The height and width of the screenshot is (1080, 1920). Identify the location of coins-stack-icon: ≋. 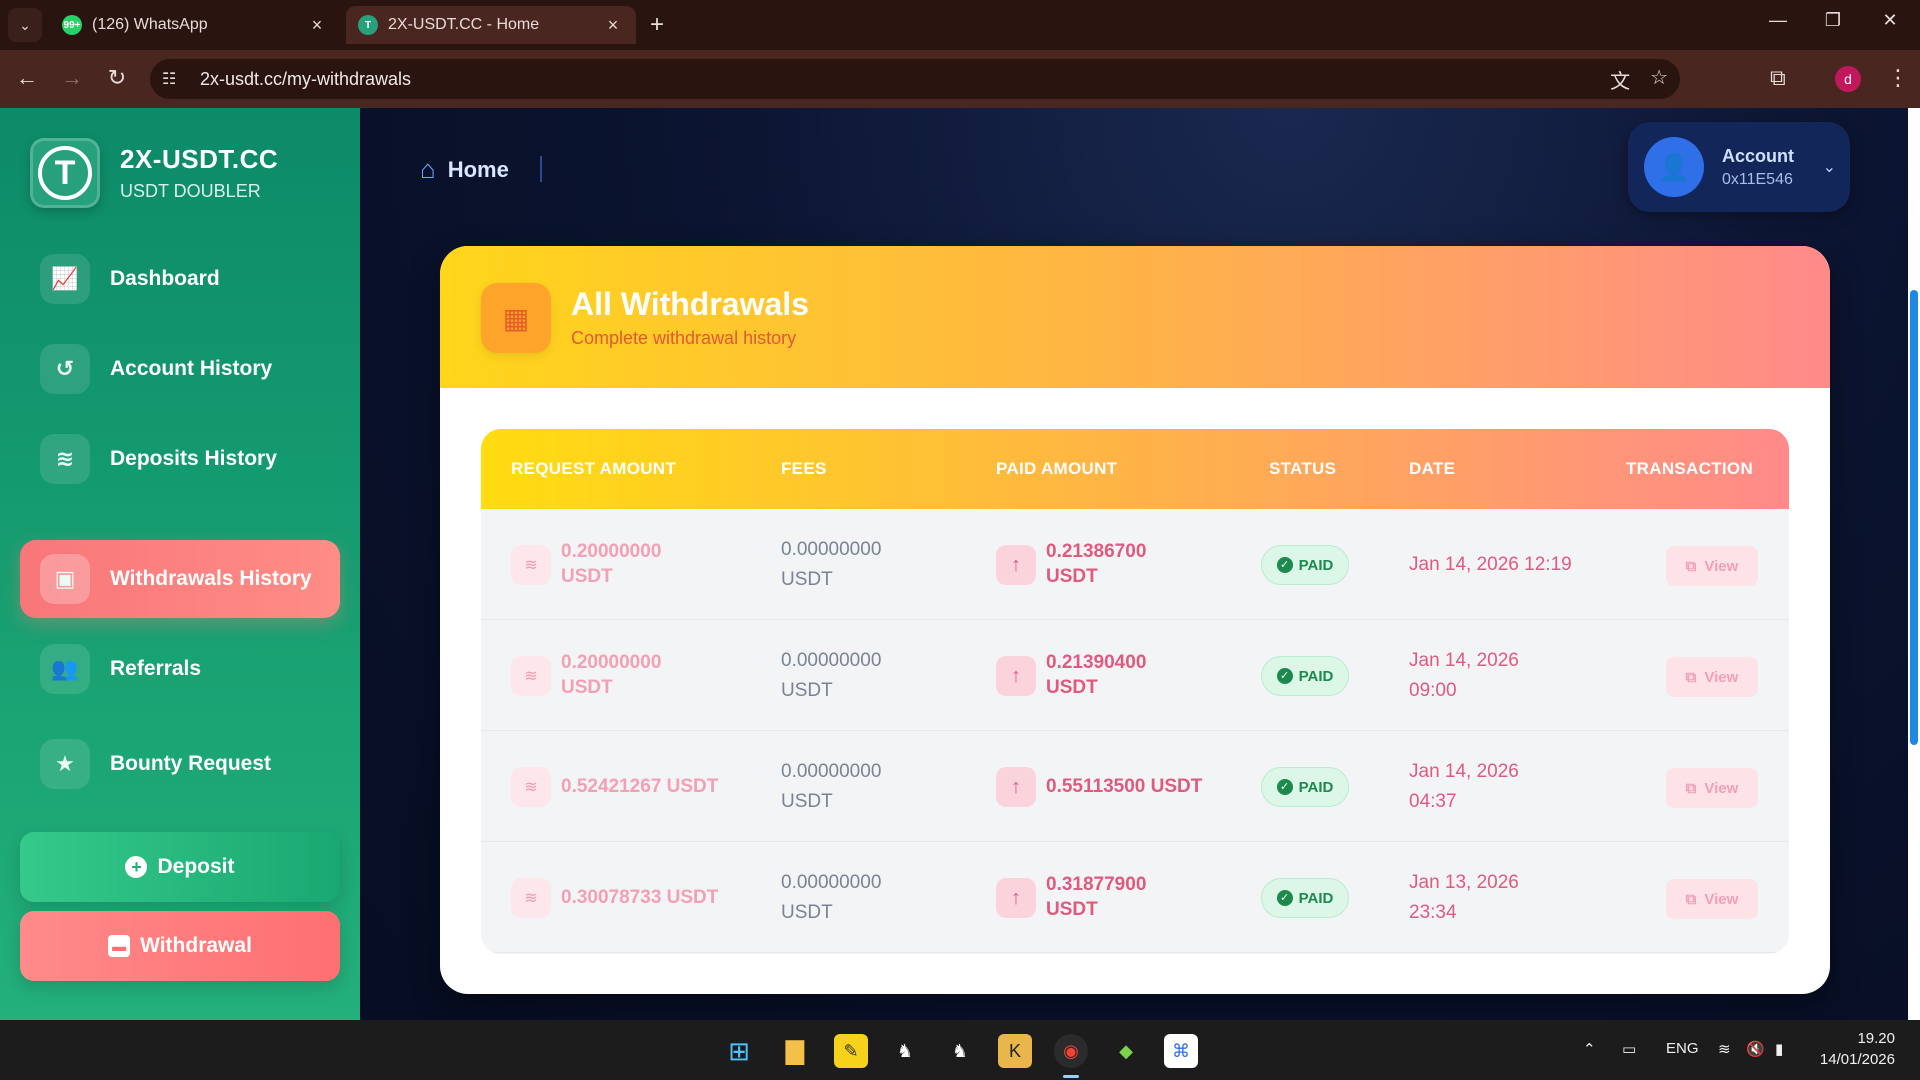
(65, 459).